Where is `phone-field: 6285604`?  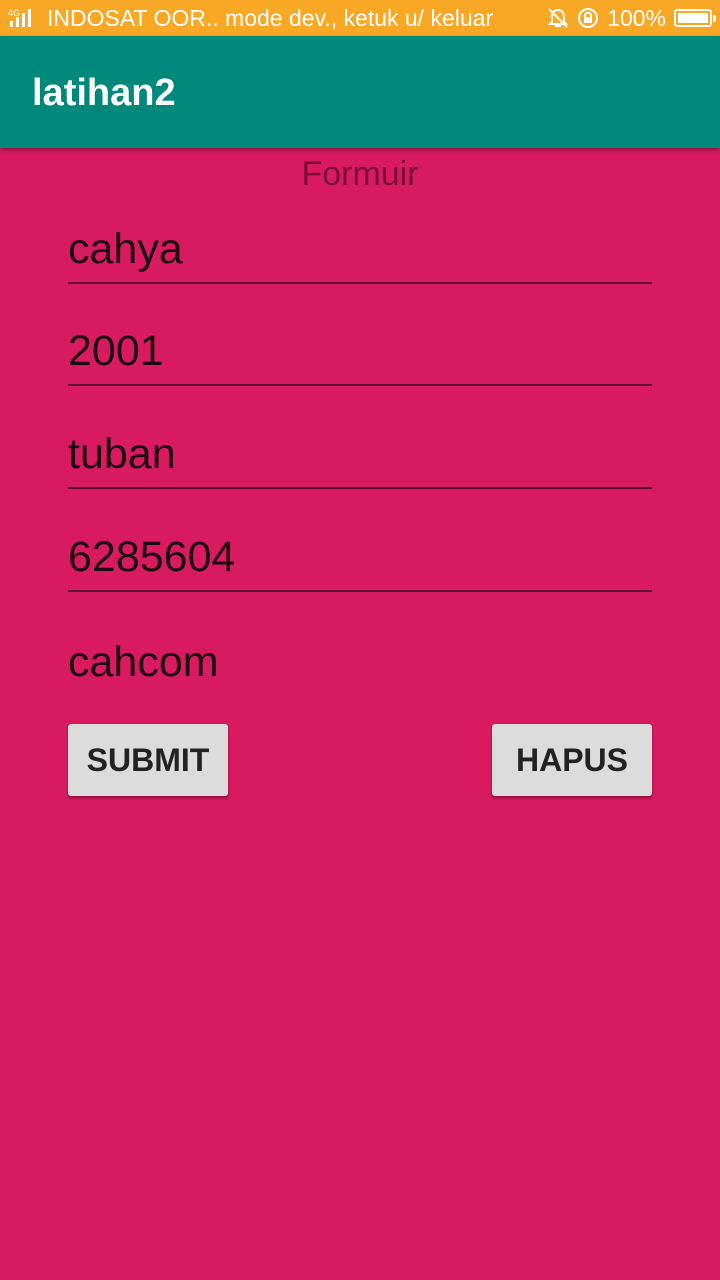
phone-field: 6285604 is located at coordinates (360, 554).